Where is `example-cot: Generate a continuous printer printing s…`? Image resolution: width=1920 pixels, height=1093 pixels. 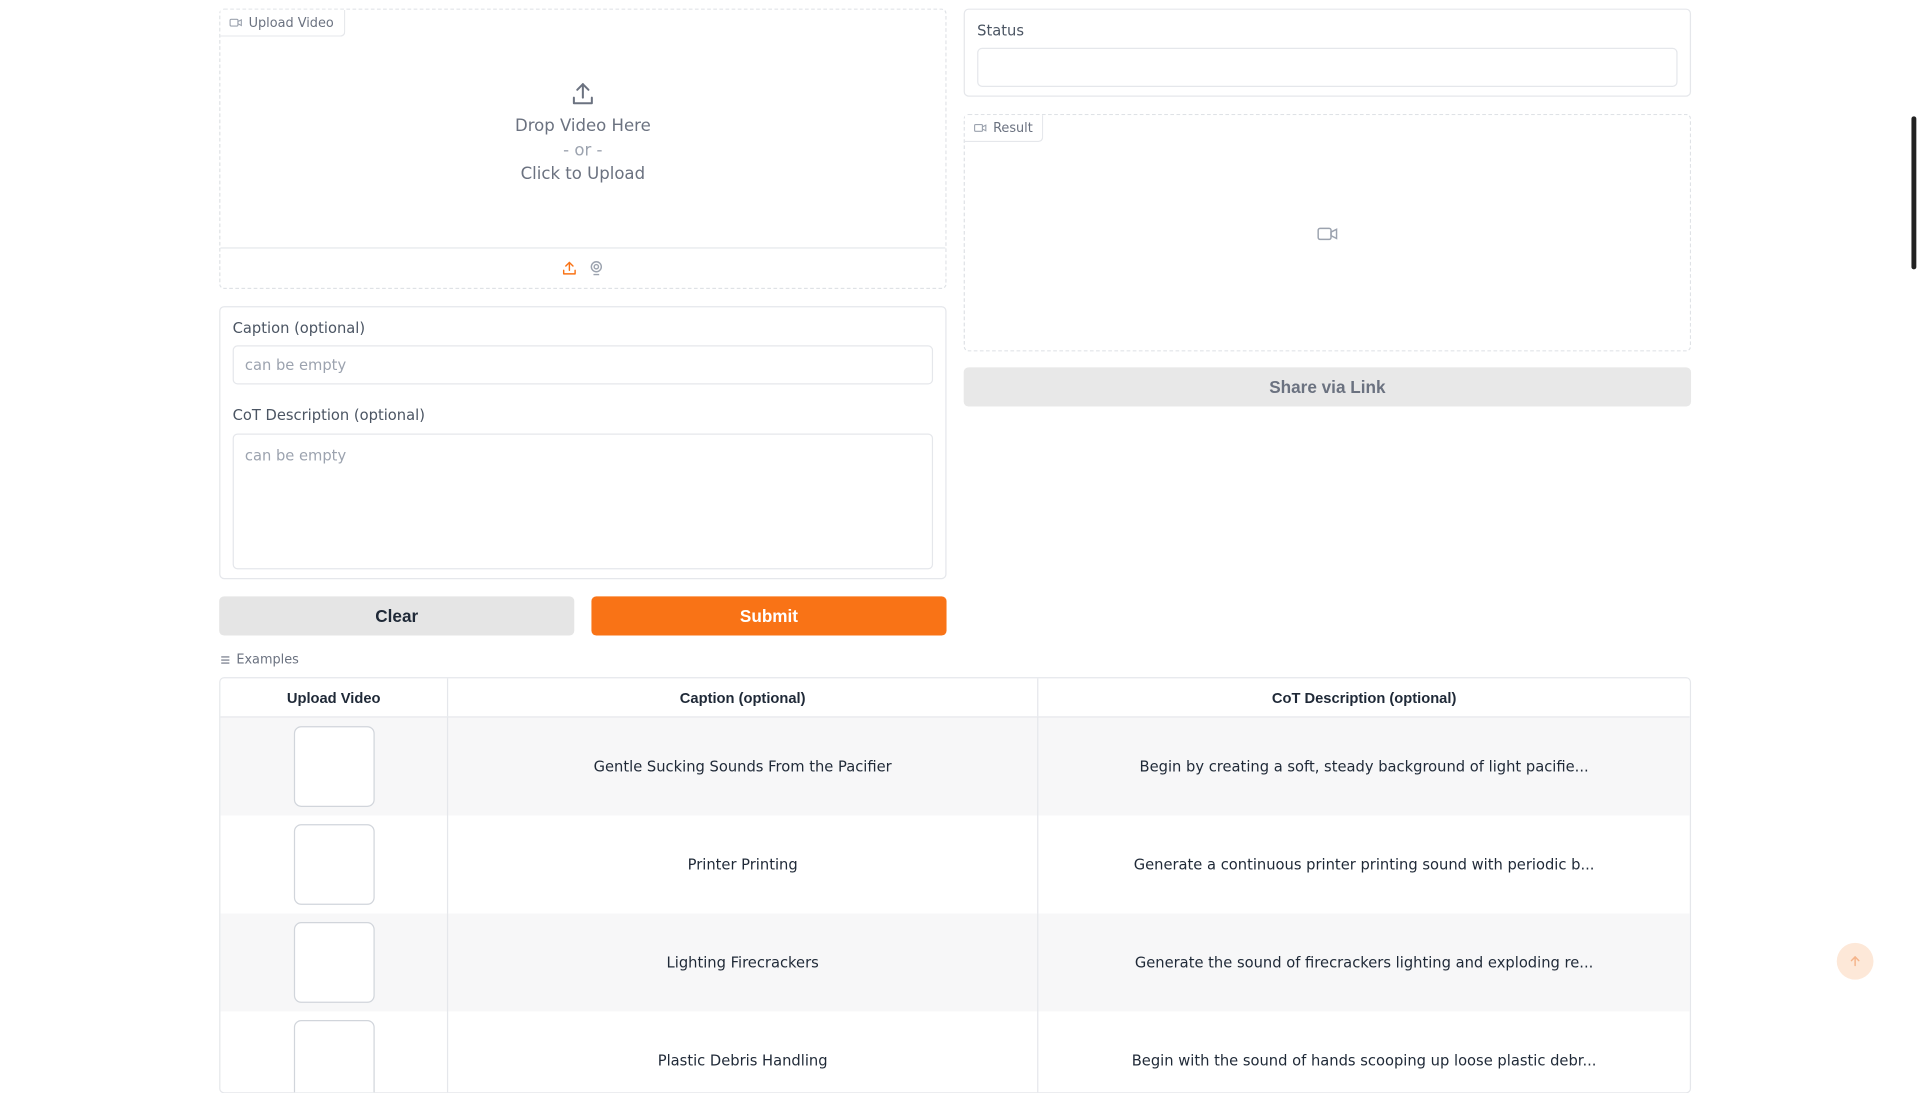 example-cot: Generate a continuous printer printing s… is located at coordinates (1364, 864).